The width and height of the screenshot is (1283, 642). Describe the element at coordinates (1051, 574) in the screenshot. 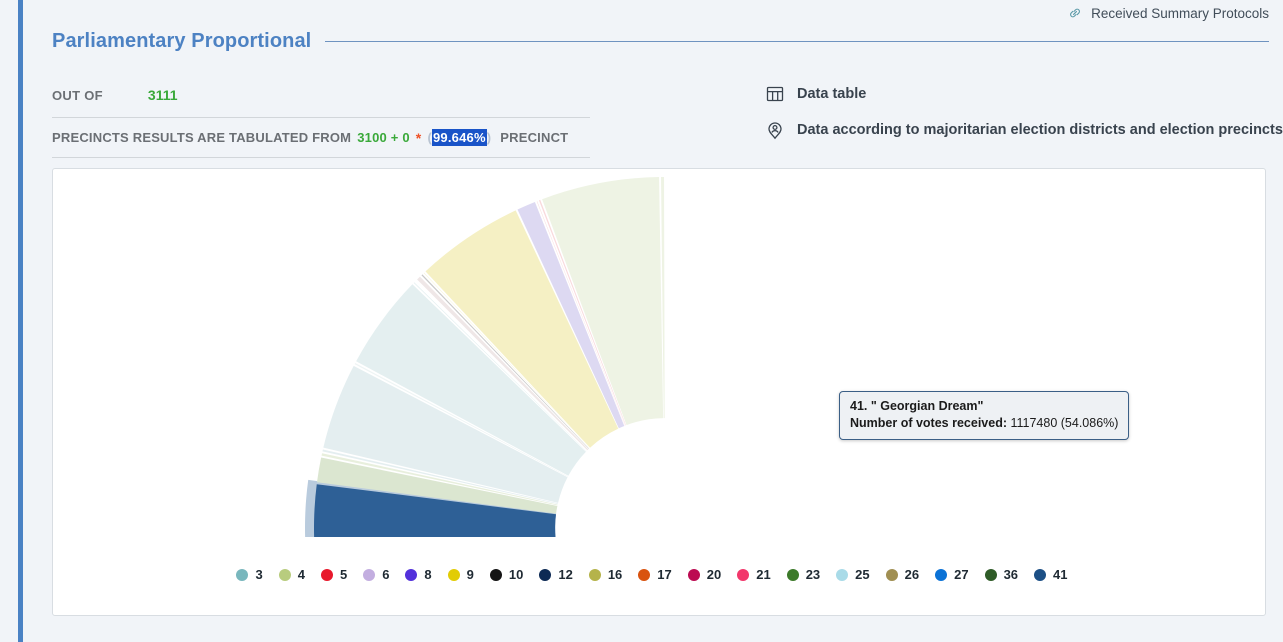

I see `legend-item-41: 41` at that location.